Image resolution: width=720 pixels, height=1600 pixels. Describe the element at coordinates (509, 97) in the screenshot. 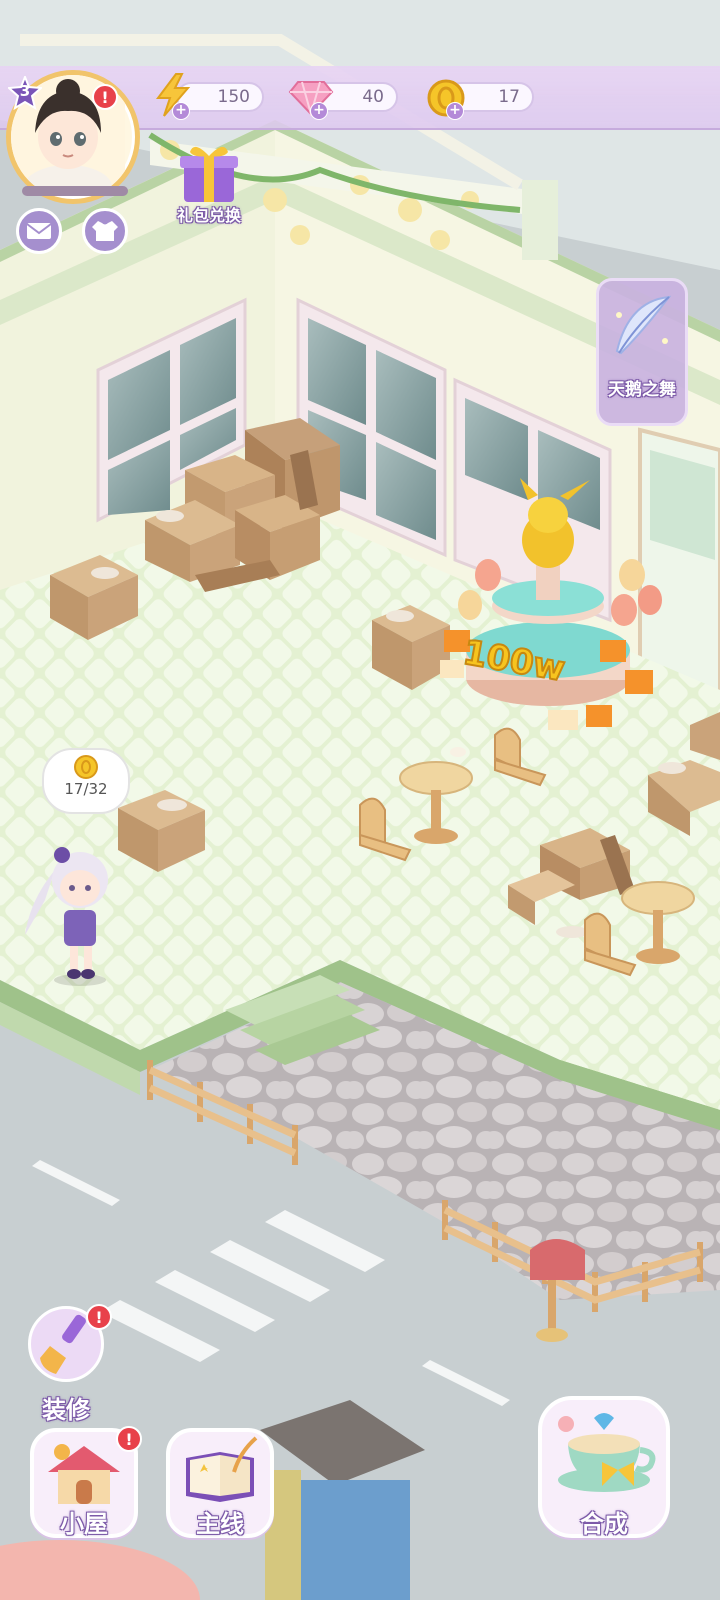

I see `coin-value: 17` at that location.